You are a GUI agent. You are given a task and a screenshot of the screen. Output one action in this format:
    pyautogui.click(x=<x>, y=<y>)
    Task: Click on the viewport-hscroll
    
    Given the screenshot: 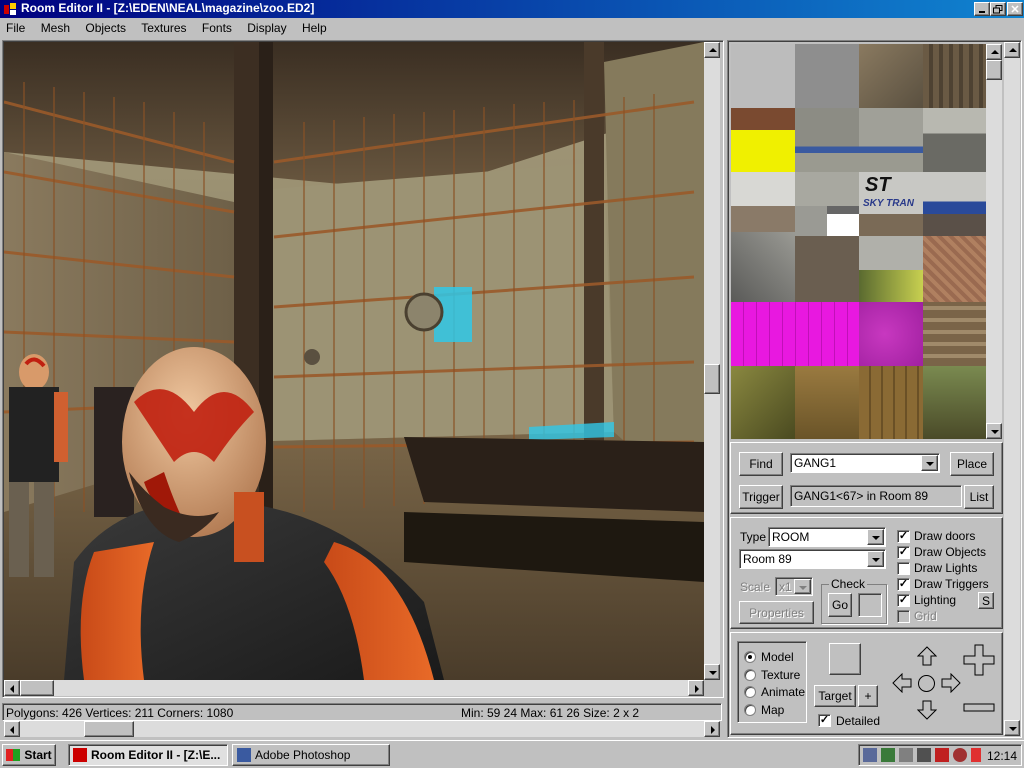 What is the action you would take?
    pyautogui.click(x=354, y=688)
    